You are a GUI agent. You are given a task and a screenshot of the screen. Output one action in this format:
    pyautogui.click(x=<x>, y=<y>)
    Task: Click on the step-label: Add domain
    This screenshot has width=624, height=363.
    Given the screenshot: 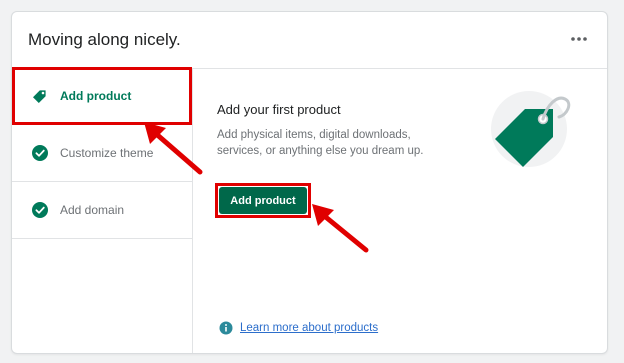 What is the action you would take?
    pyautogui.click(x=92, y=210)
    